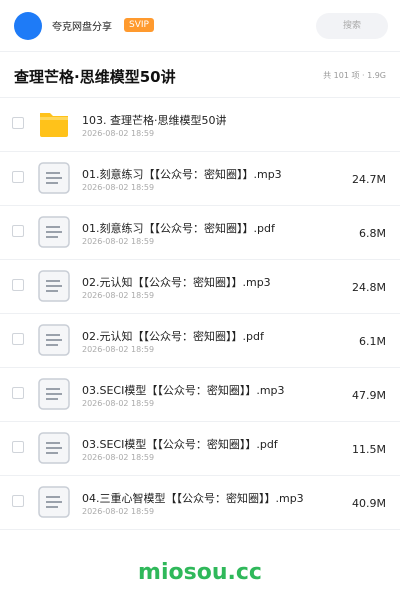  What do you see at coordinates (139, 25) in the screenshot?
I see `svip-badge: SVIP` at bounding box center [139, 25].